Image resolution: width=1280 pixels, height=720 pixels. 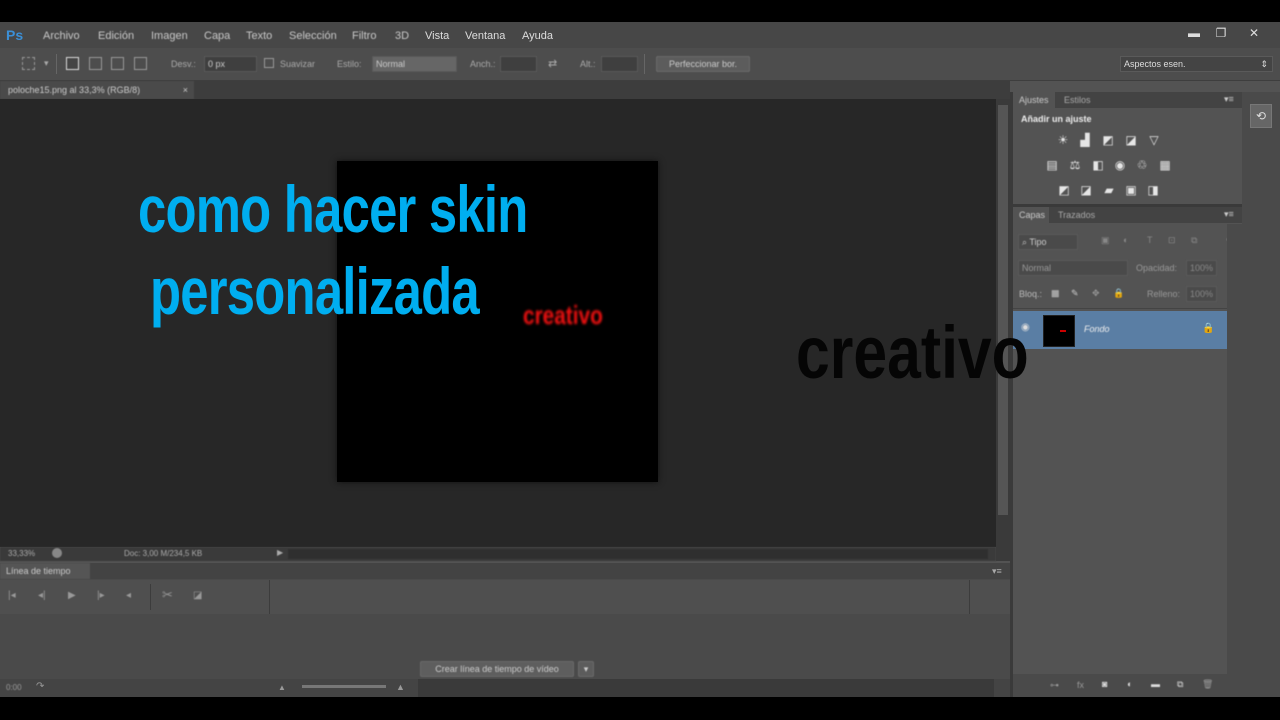 What do you see at coordinates (586, 669) in the screenshot?
I see `timeline-dropdown-icon: ▾` at bounding box center [586, 669].